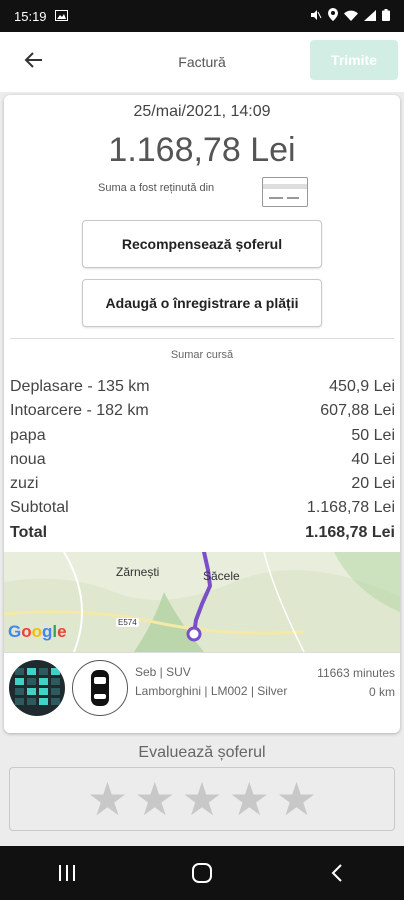 The width and height of the screenshot is (404, 900). What do you see at coordinates (202, 508) in the screenshot?
I see `summary-row: Subtotal 1.168,78 Lei` at bounding box center [202, 508].